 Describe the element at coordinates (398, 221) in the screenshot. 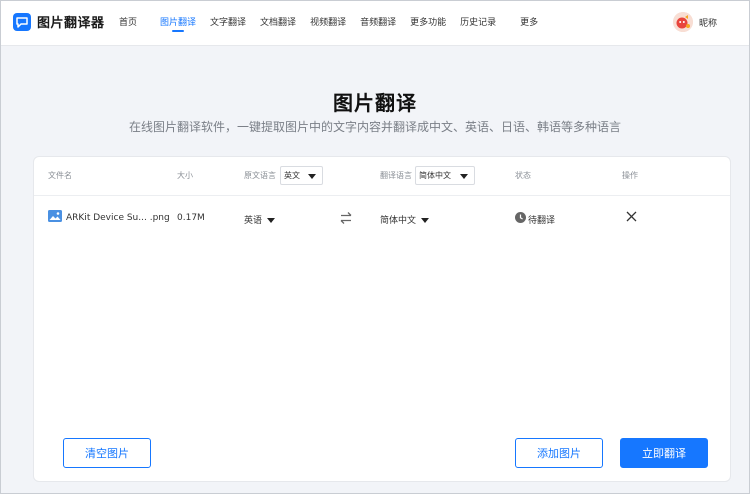

I see `row-target-language: 简体中文` at that location.